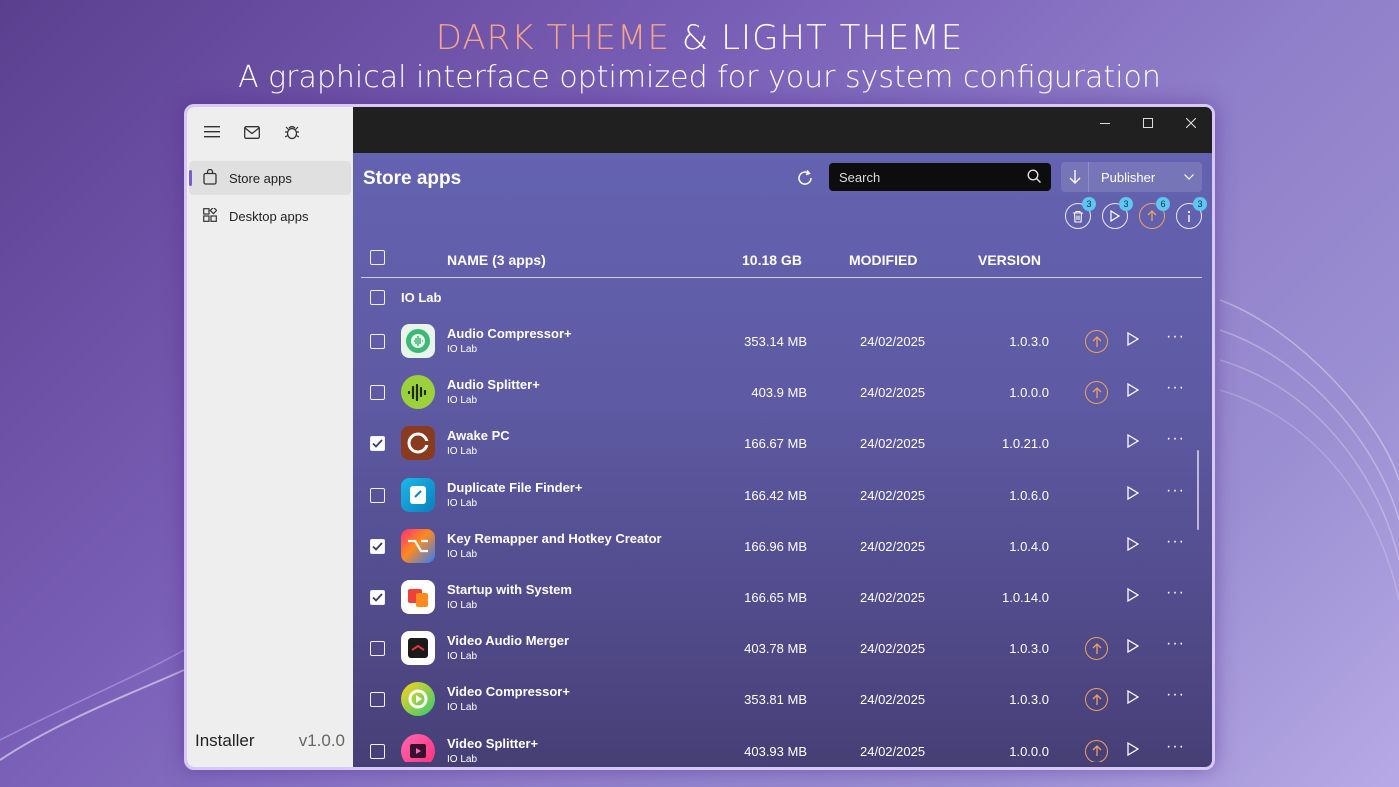 Image resolution: width=1399 pixels, height=787 pixels. What do you see at coordinates (377, 257) in the screenshot?
I see `select-all-checkbox` at bounding box center [377, 257].